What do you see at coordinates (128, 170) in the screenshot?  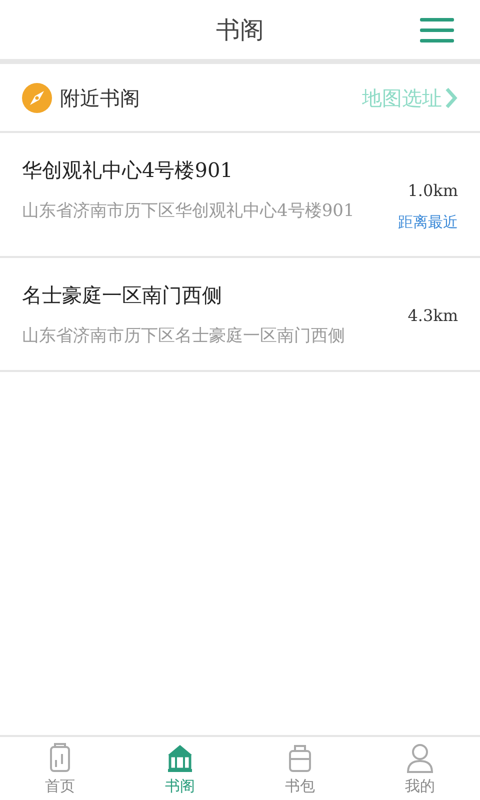 I see `place-name: 华创观礼中心4号楼901` at bounding box center [128, 170].